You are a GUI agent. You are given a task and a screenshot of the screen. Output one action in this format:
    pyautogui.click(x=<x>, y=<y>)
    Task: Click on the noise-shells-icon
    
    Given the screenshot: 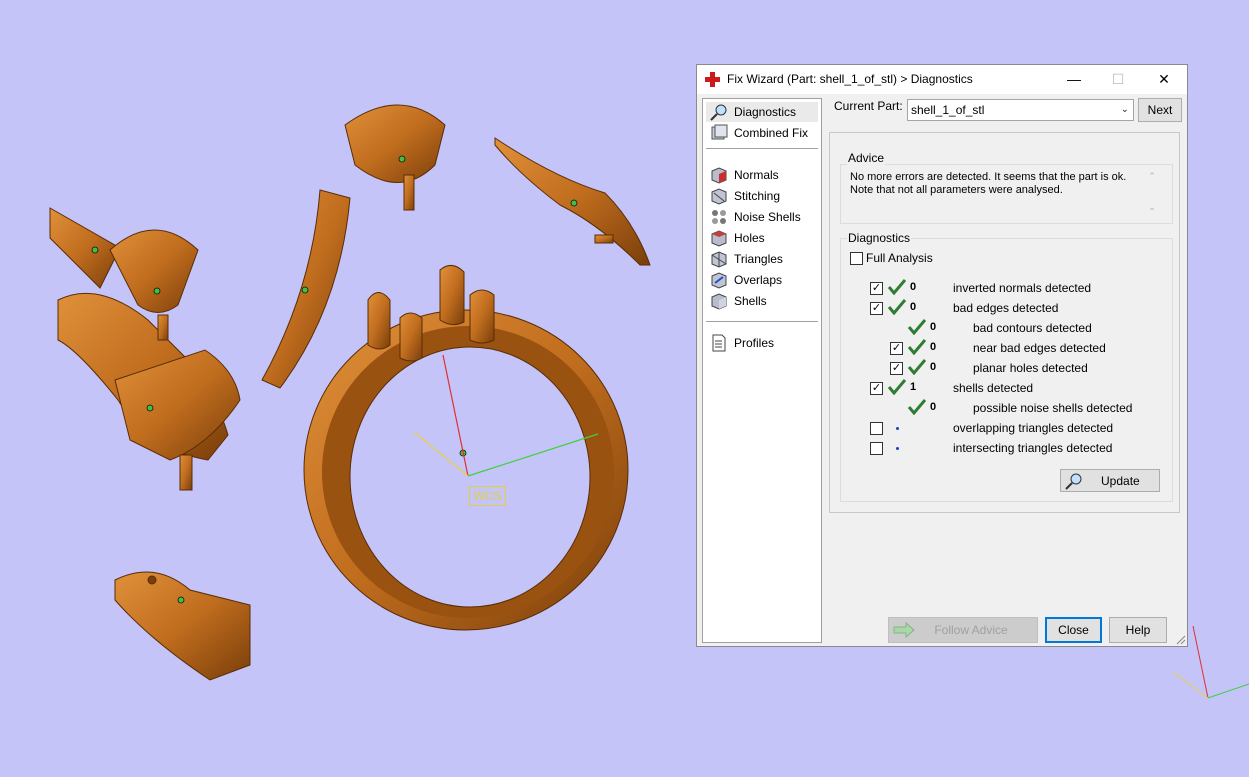 What is the action you would take?
    pyautogui.click(x=719, y=217)
    